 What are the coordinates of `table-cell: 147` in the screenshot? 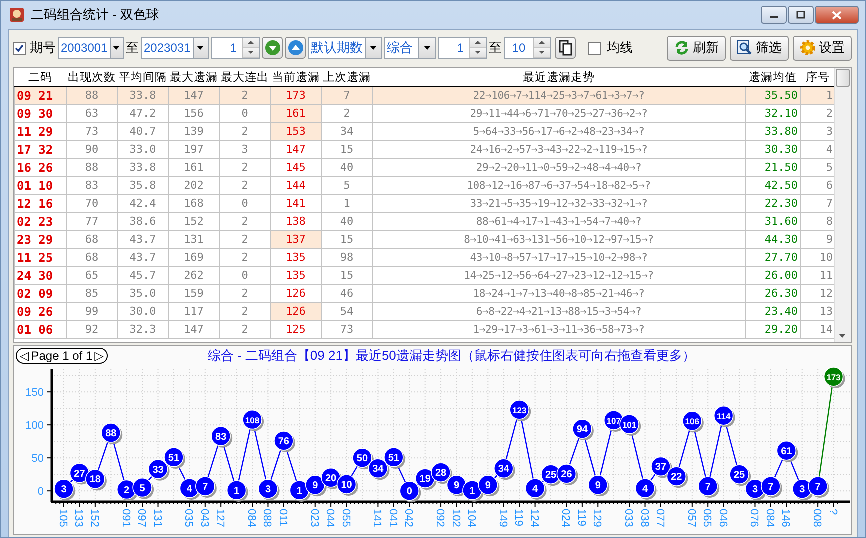 It's located at (194, 95).